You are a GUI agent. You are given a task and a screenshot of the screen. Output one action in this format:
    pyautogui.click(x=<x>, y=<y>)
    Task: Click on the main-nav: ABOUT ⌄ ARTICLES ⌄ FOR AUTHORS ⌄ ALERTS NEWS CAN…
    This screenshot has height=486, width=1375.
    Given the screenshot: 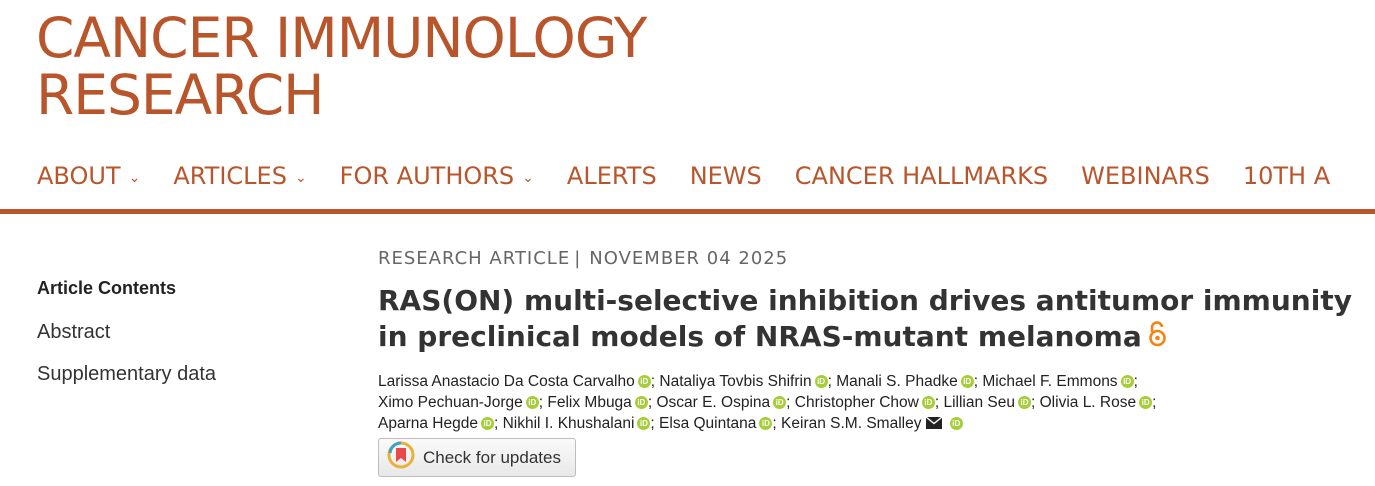 What is the action you would take?
    pyautogui.click(x=700, y=176)
    